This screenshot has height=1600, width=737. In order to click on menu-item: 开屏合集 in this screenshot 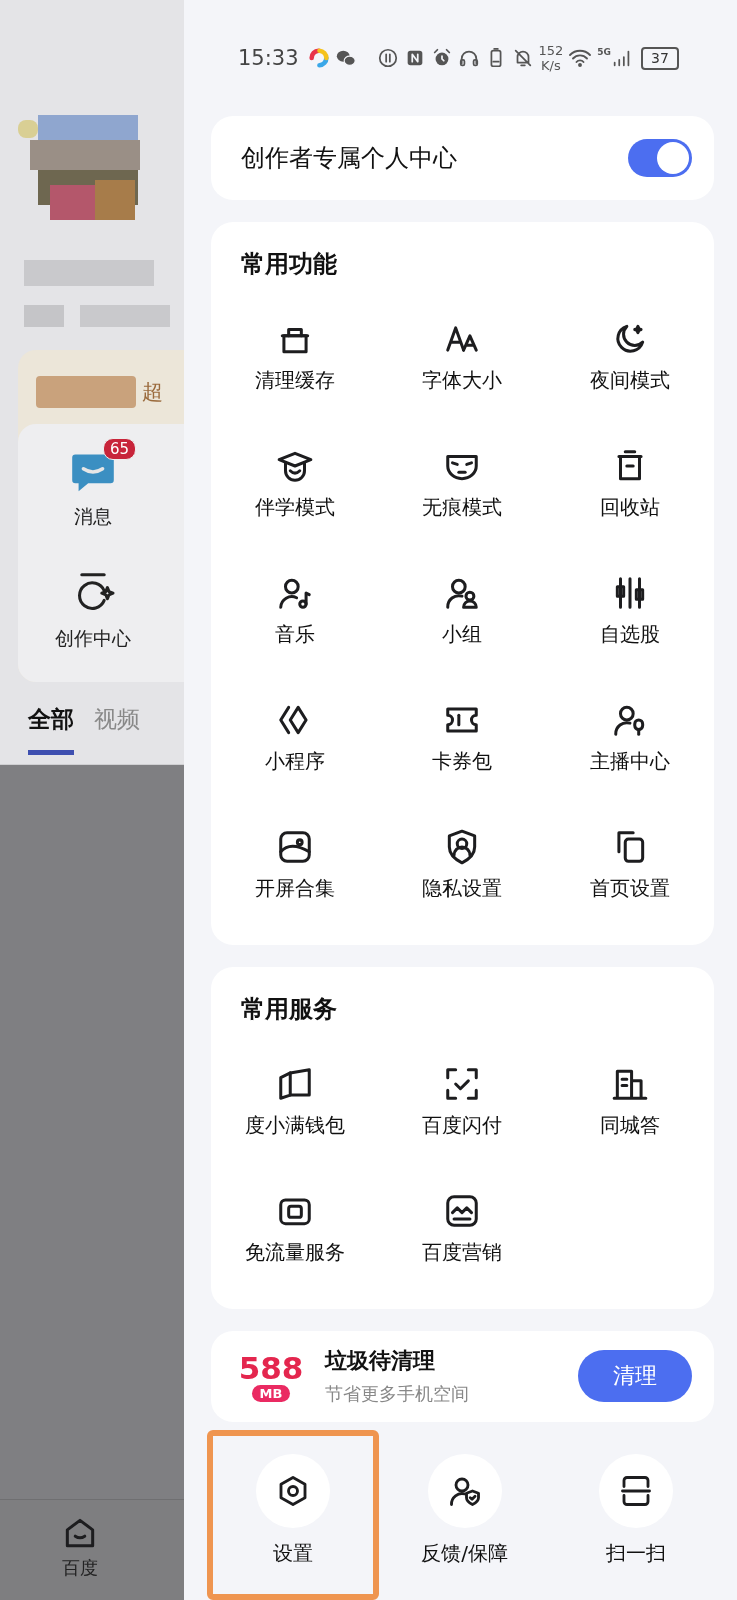, I will do `click(294, 888)`.